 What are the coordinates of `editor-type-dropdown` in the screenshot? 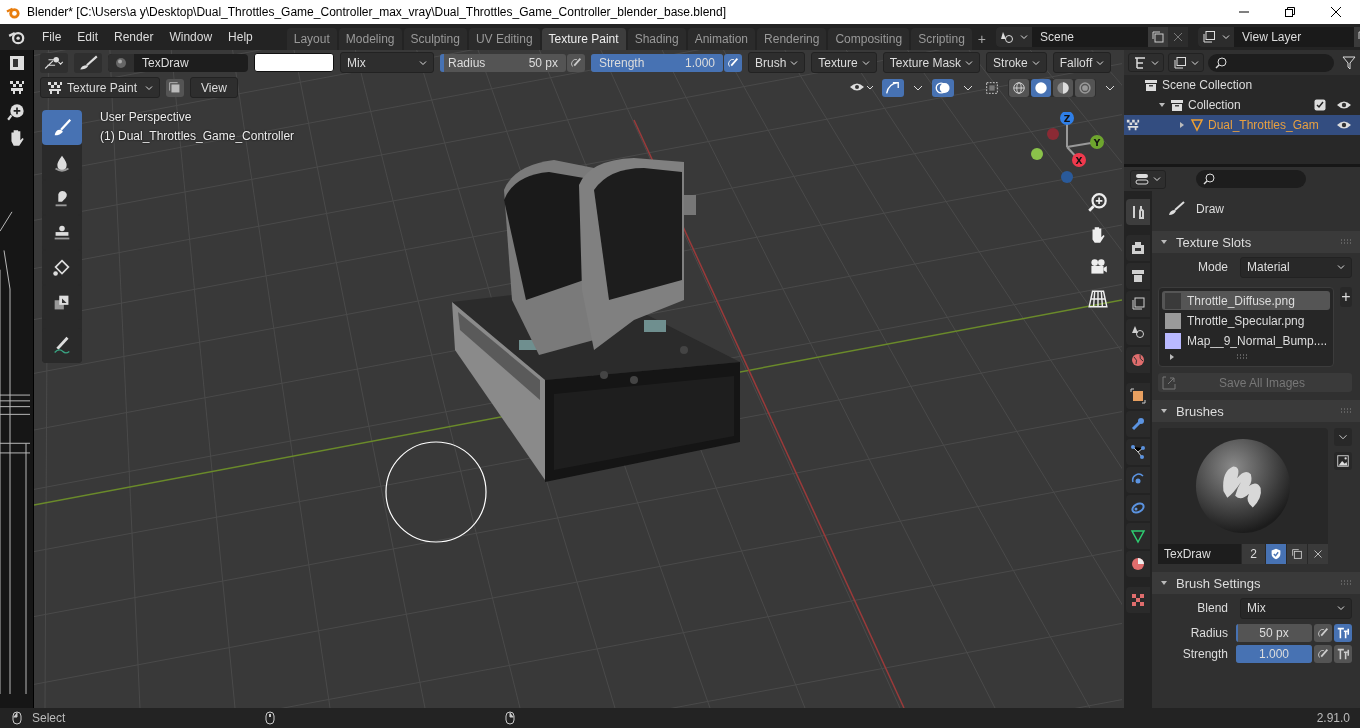 It's located at (1148, 179).